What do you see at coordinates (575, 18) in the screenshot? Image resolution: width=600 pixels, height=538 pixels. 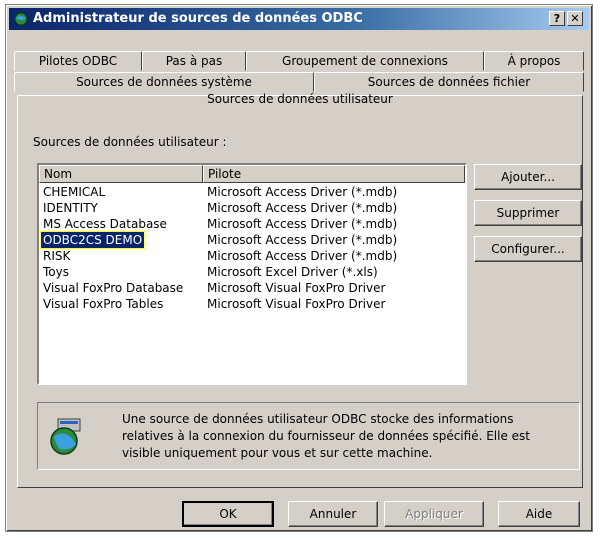 I see `close-button: ✕` at bounding box center [575, 18].